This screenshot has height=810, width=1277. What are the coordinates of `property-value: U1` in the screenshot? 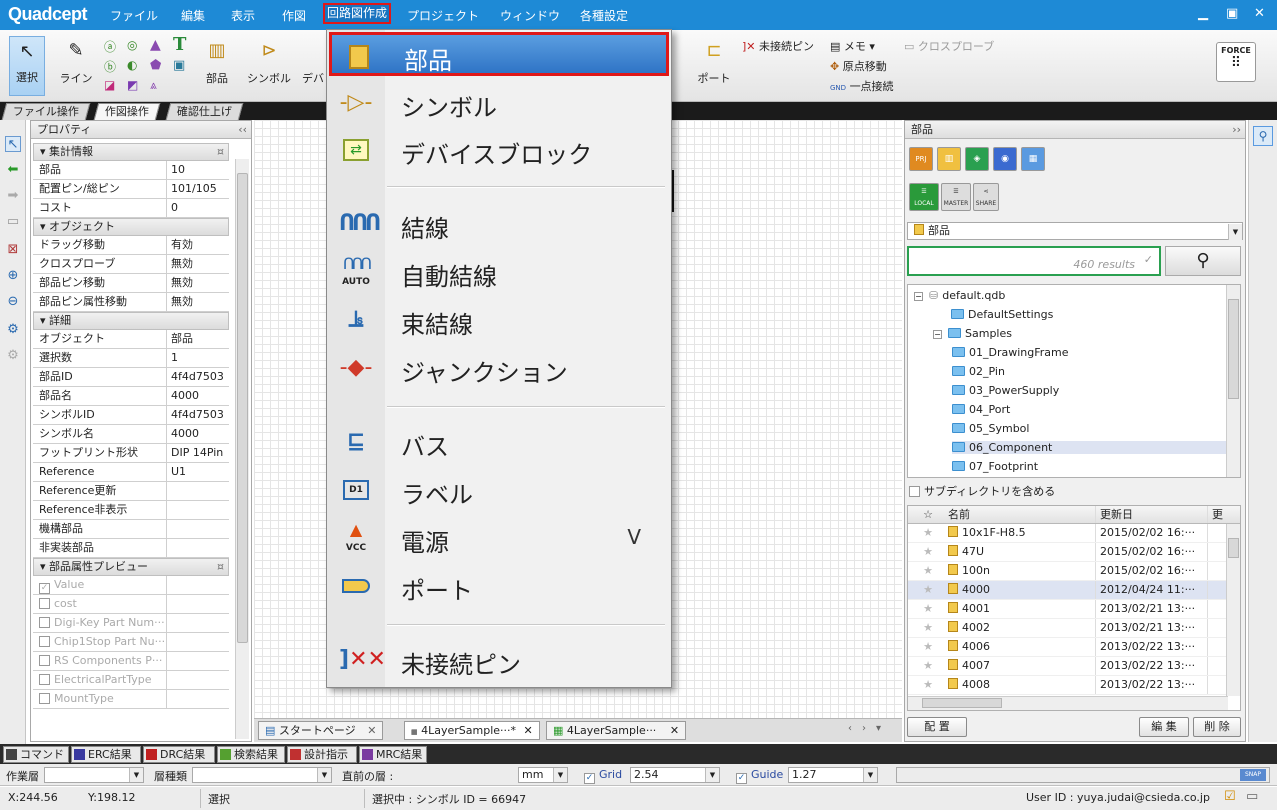 It's located at (198, 472).